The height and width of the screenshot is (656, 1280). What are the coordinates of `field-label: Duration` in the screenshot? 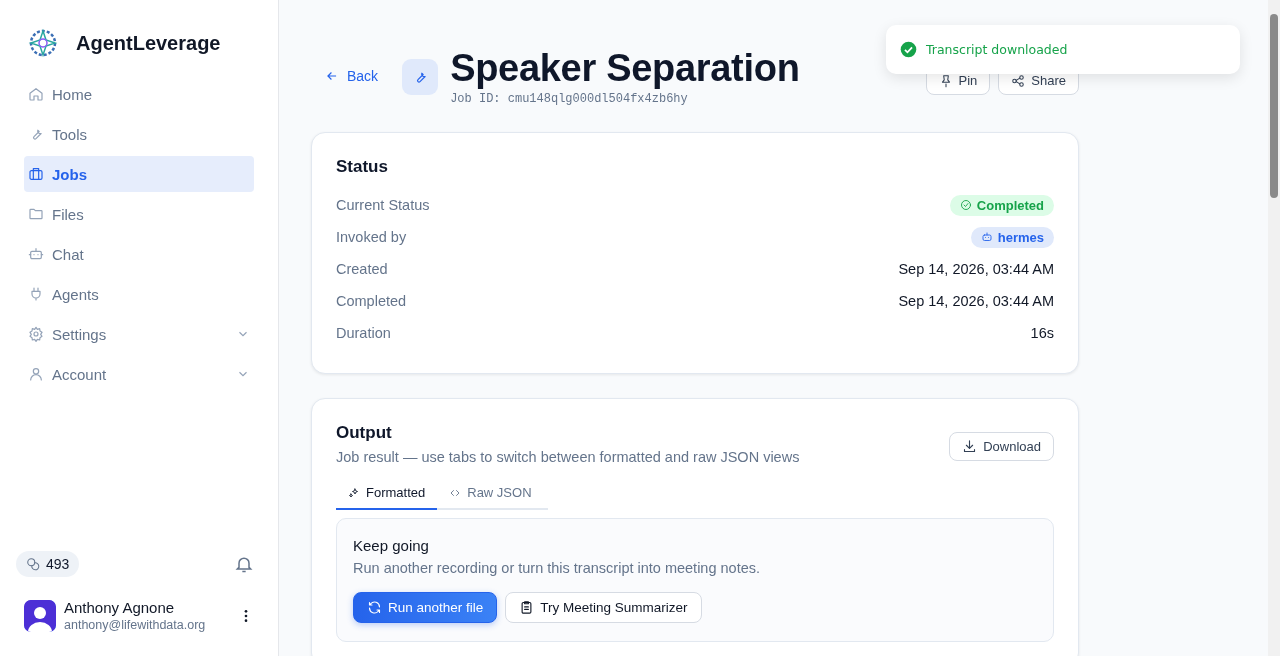 It's located at (363, 333).